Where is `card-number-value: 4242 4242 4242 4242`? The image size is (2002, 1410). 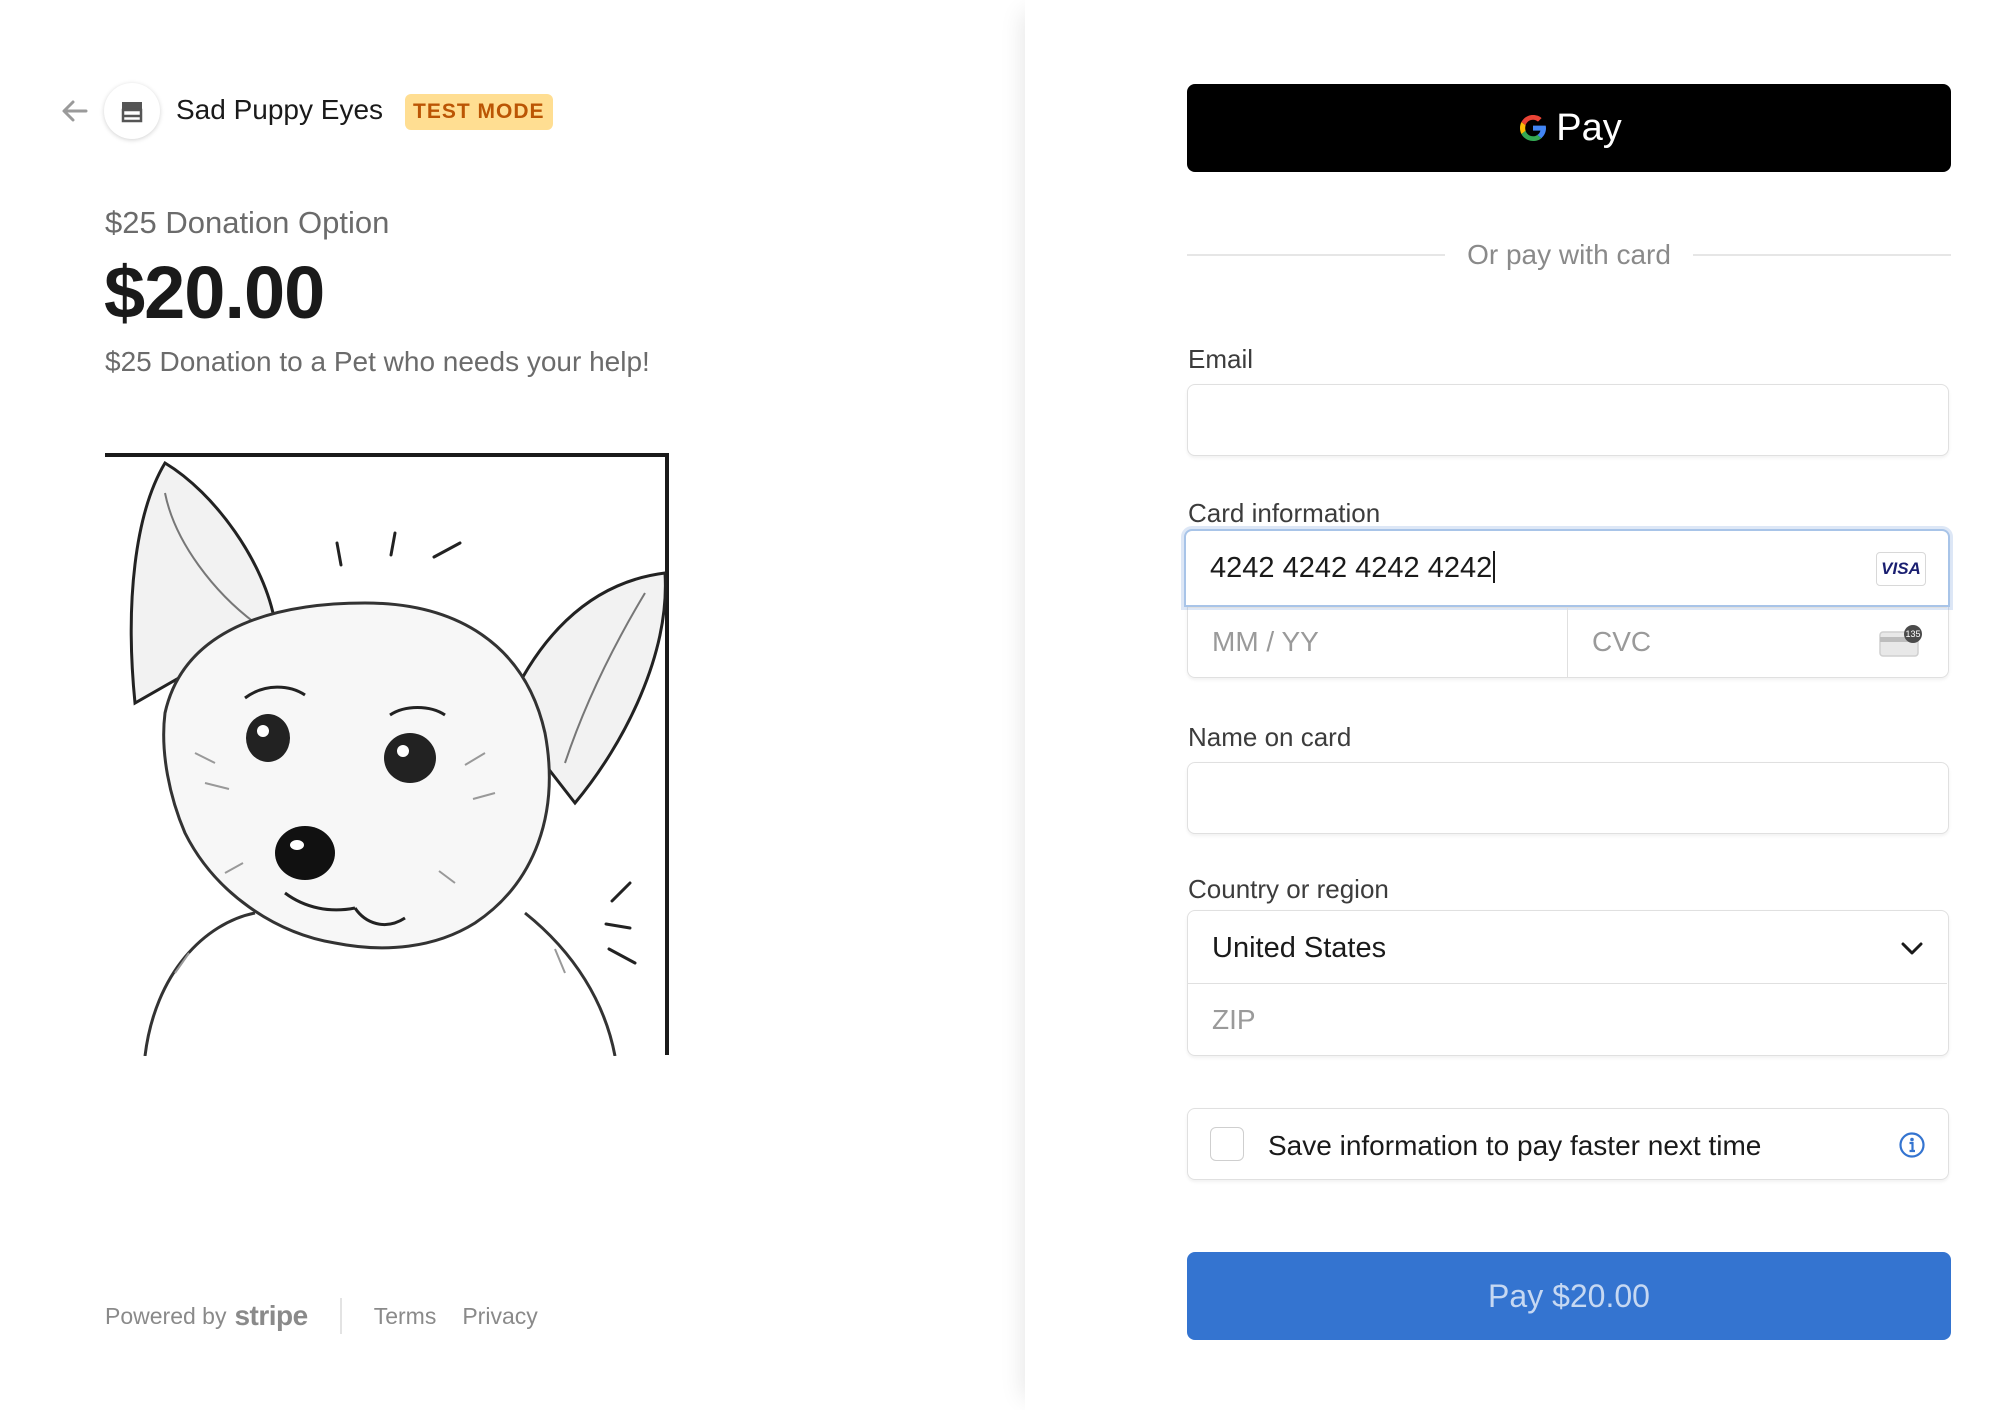
card-number-value: 4242 4242 4242 4242 is located at coordinates (1353, 568).